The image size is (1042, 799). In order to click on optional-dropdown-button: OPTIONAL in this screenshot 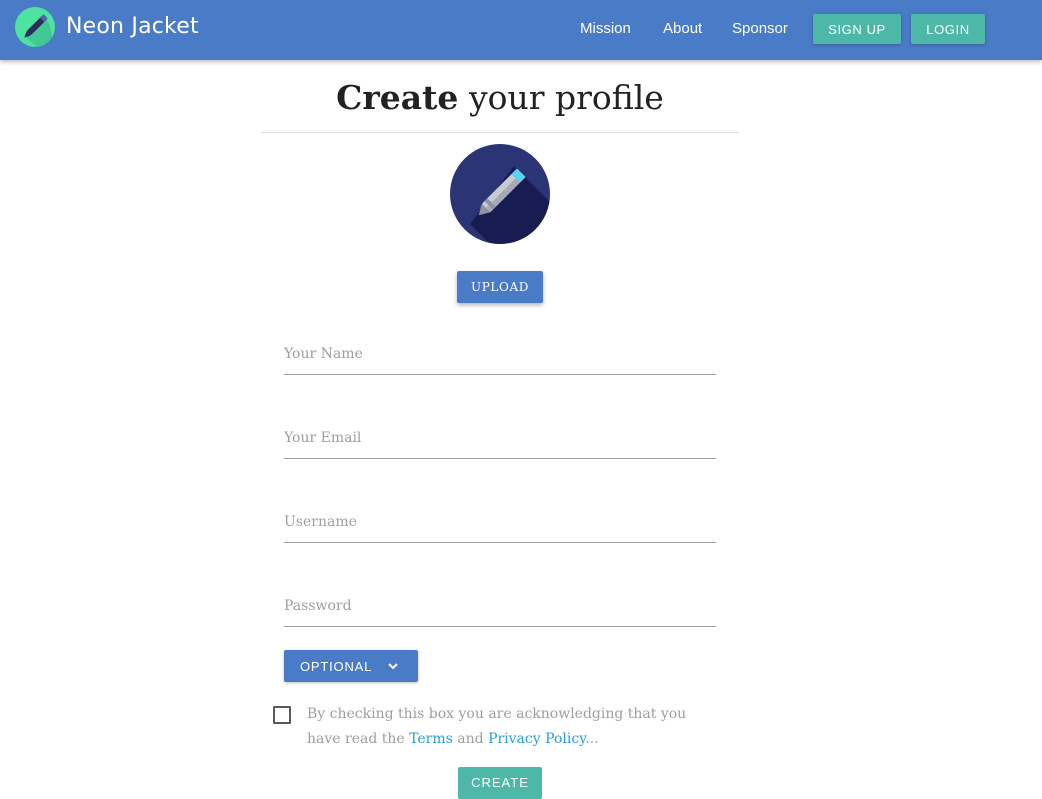, I will do `click(351, 666)`.